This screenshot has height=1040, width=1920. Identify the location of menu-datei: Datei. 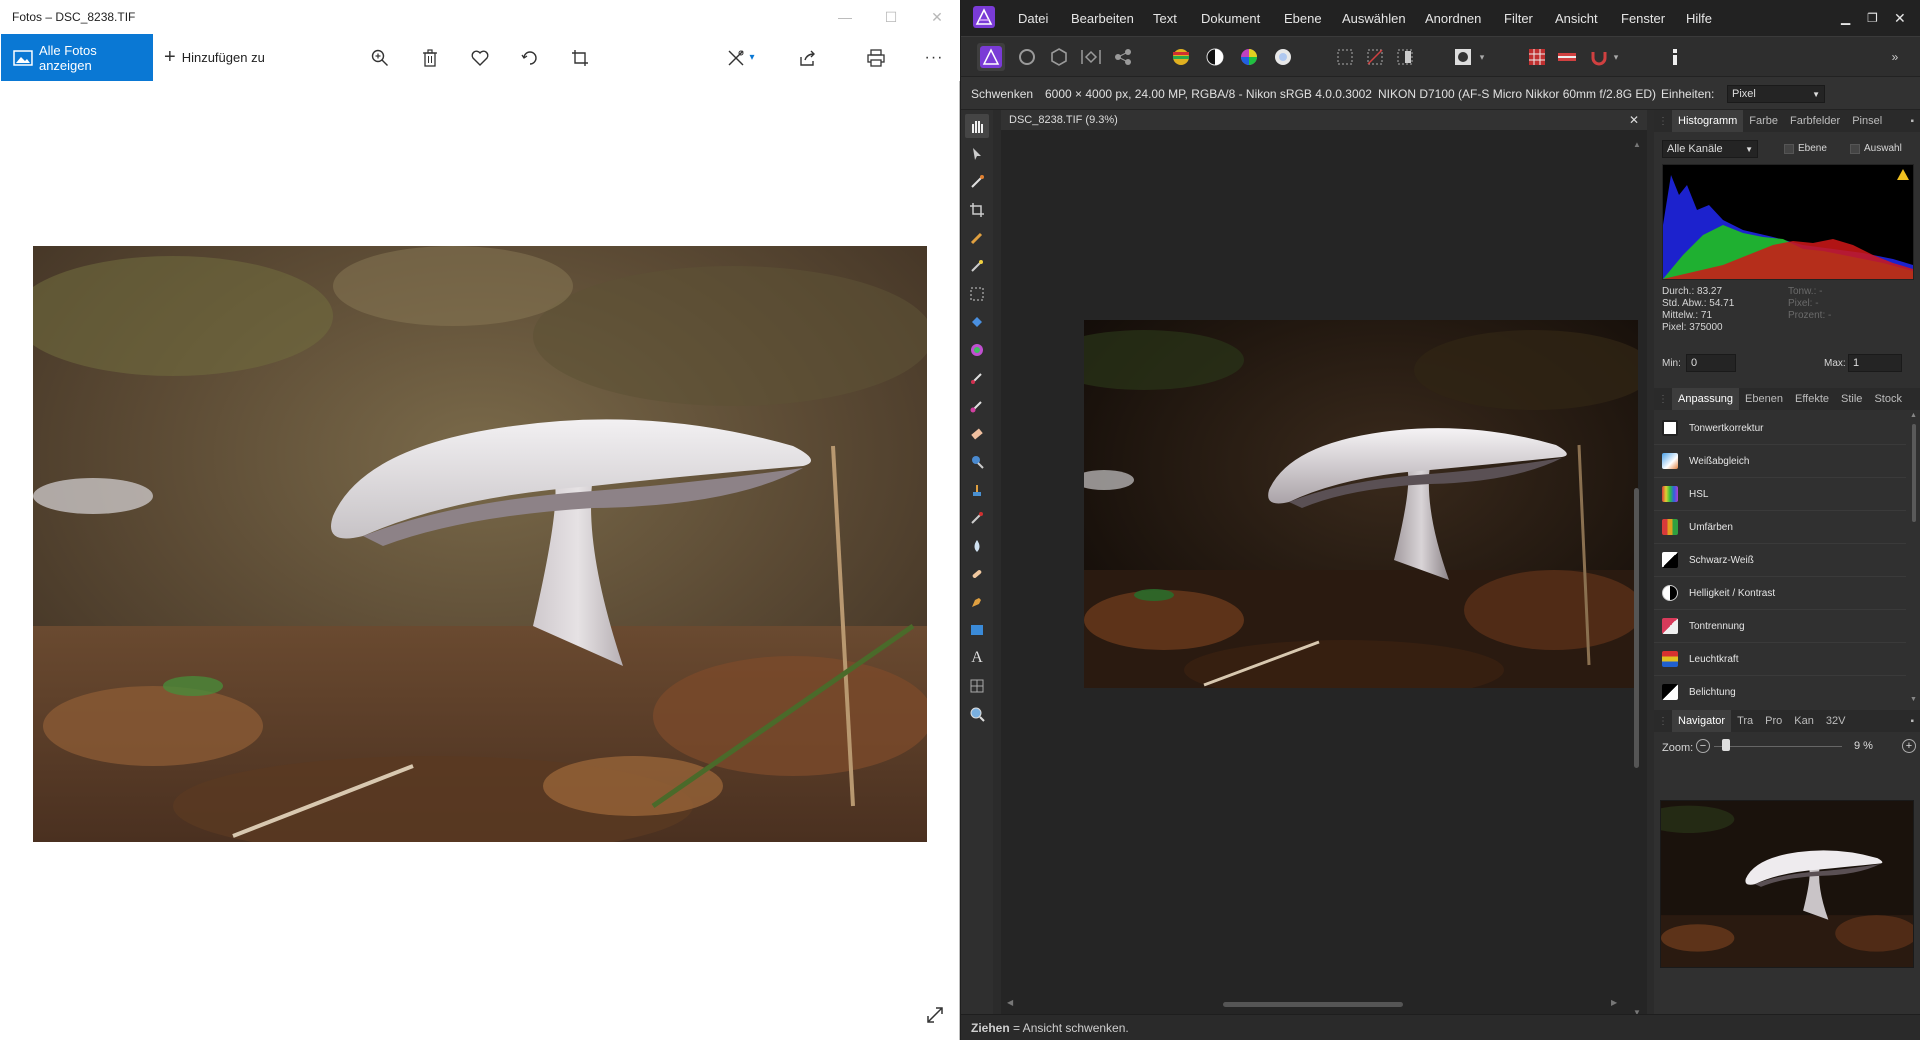
(1033, 18).